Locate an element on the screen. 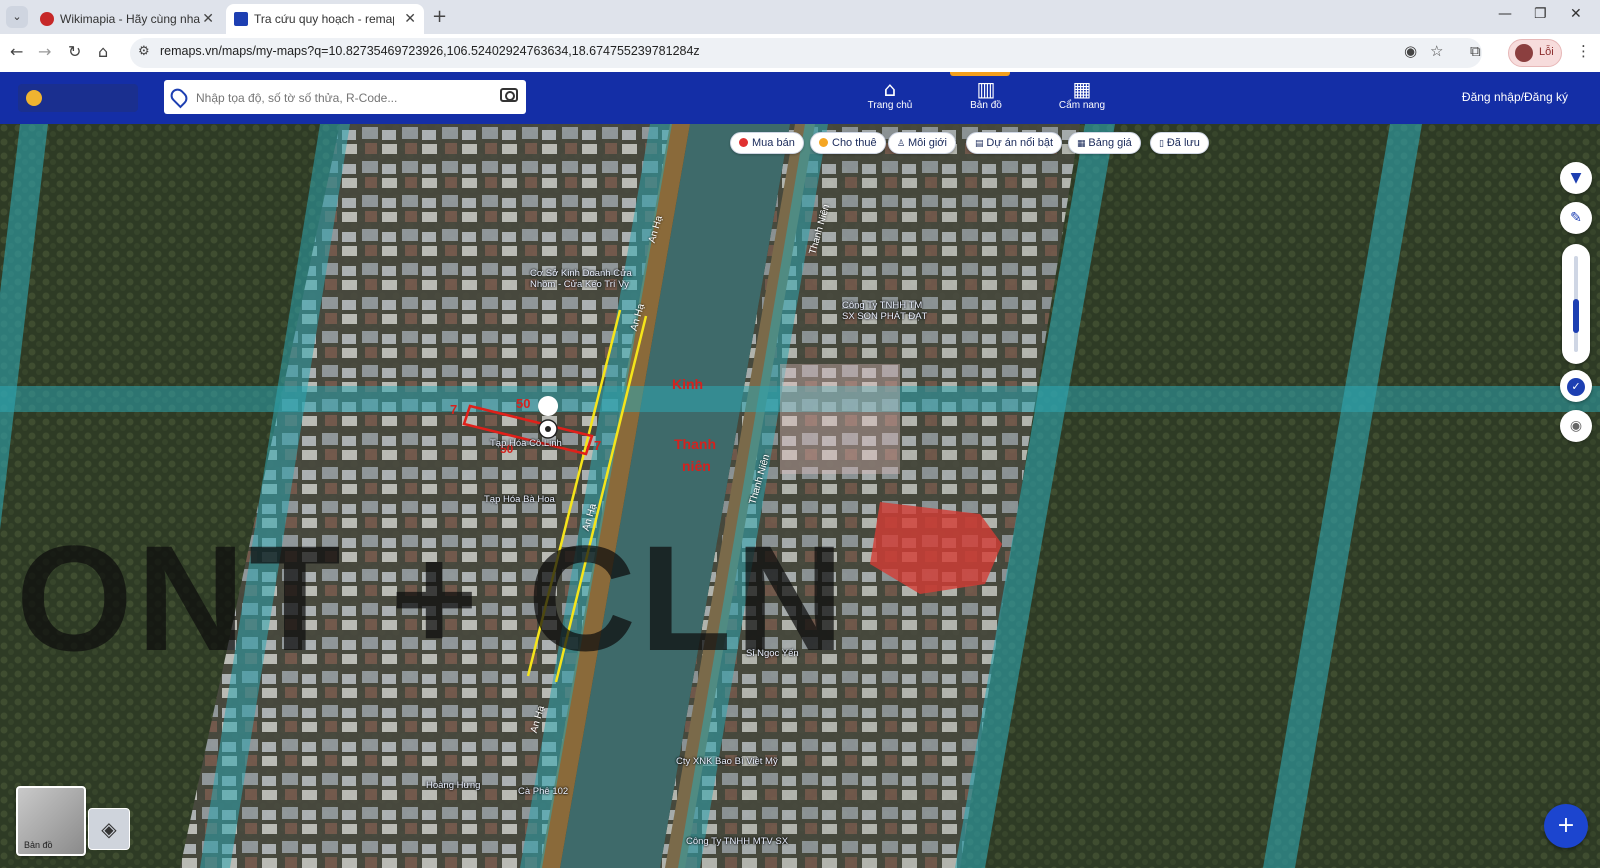 The height and width of the screenshot is (868, 1600). wikimapia-favicon-icon is located at coordinates (47, 19).